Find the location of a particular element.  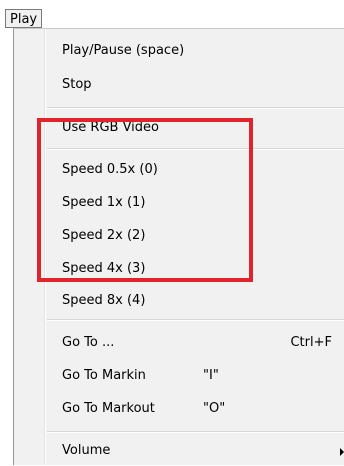

menu-item-volume: Volume is located at coordinates (179, 451).